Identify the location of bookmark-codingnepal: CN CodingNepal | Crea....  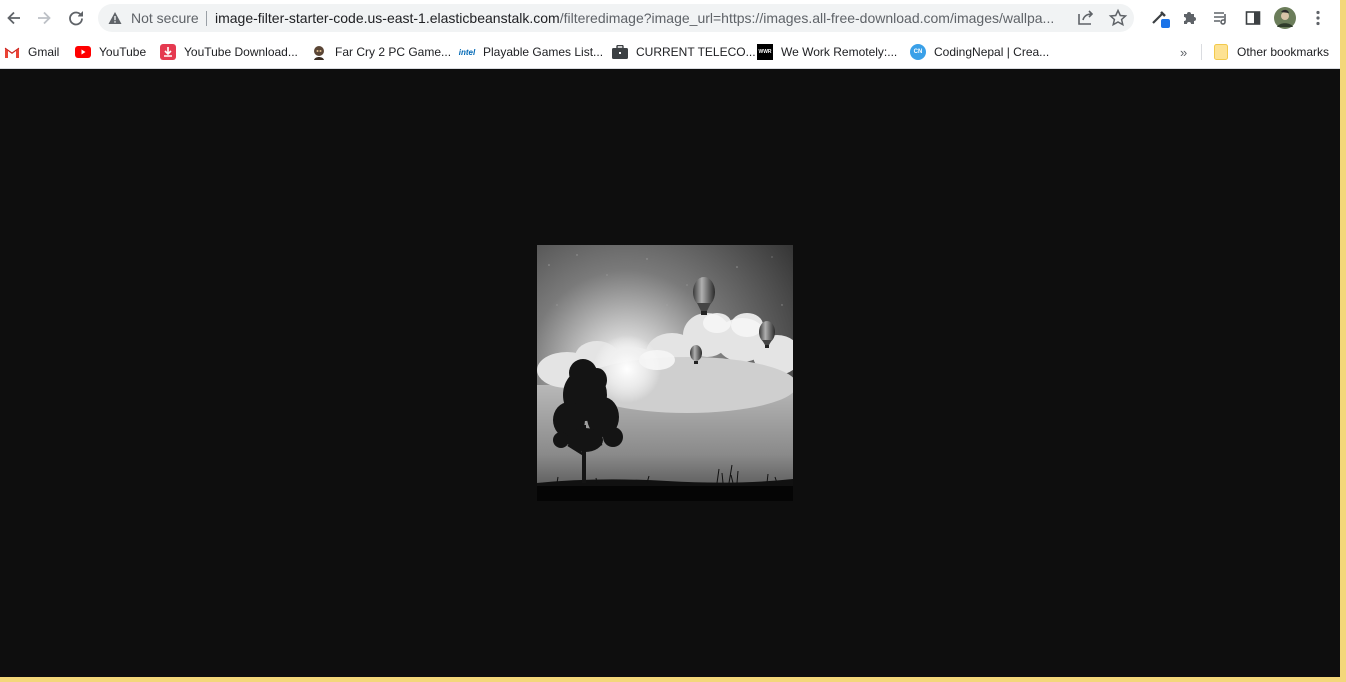
(979, 52).